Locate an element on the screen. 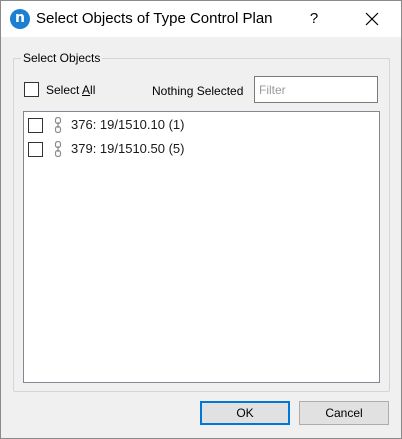 The width and height of the screenshot is (402, 439). filter-input is located at coordinates (316, 89).